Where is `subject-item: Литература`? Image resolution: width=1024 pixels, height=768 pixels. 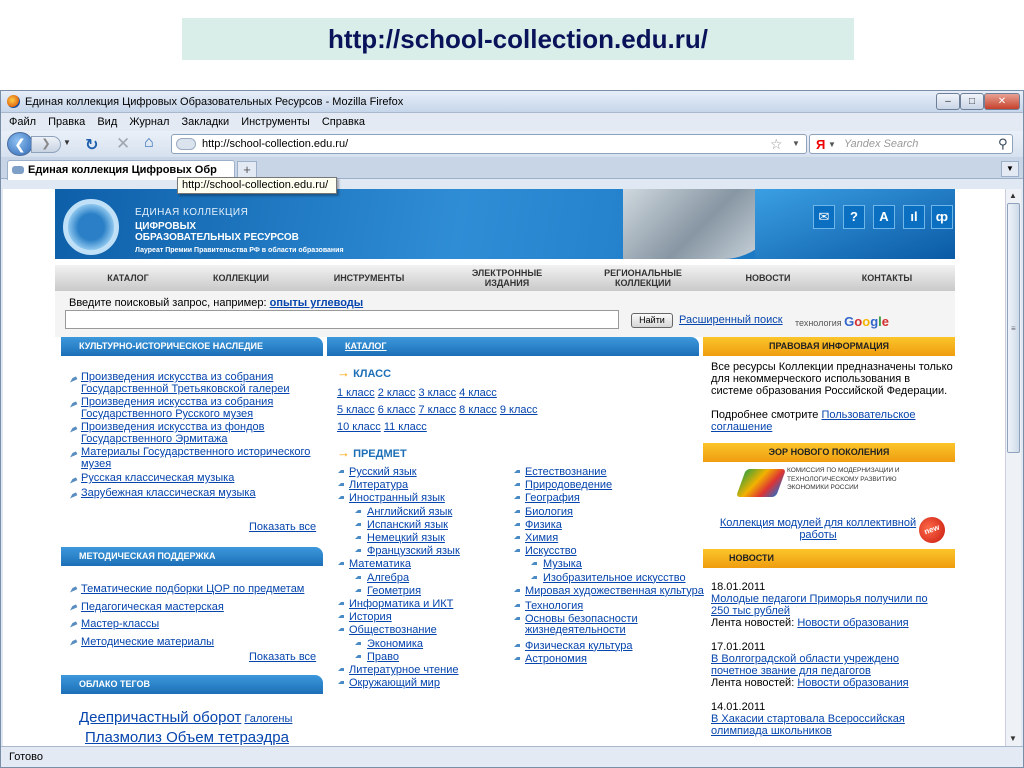 subject-item: Литература is located at coordinates (420, 484).